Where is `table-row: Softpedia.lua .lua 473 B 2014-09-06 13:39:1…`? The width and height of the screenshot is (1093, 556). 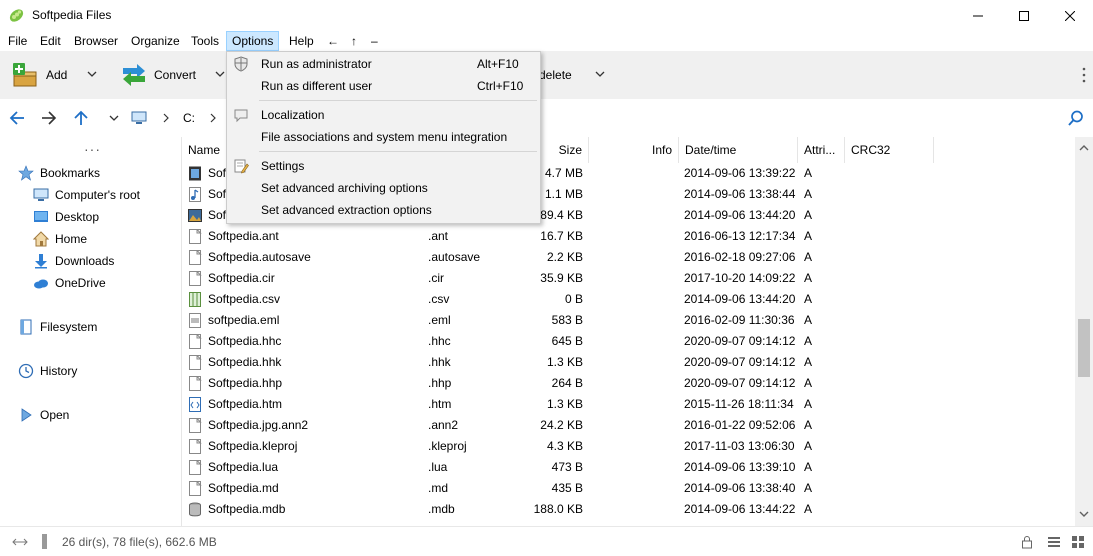
table-row: Softpedia.lua .lua 473 B 2014-09-06 13:39:1… is located at coordinates (628, 467).